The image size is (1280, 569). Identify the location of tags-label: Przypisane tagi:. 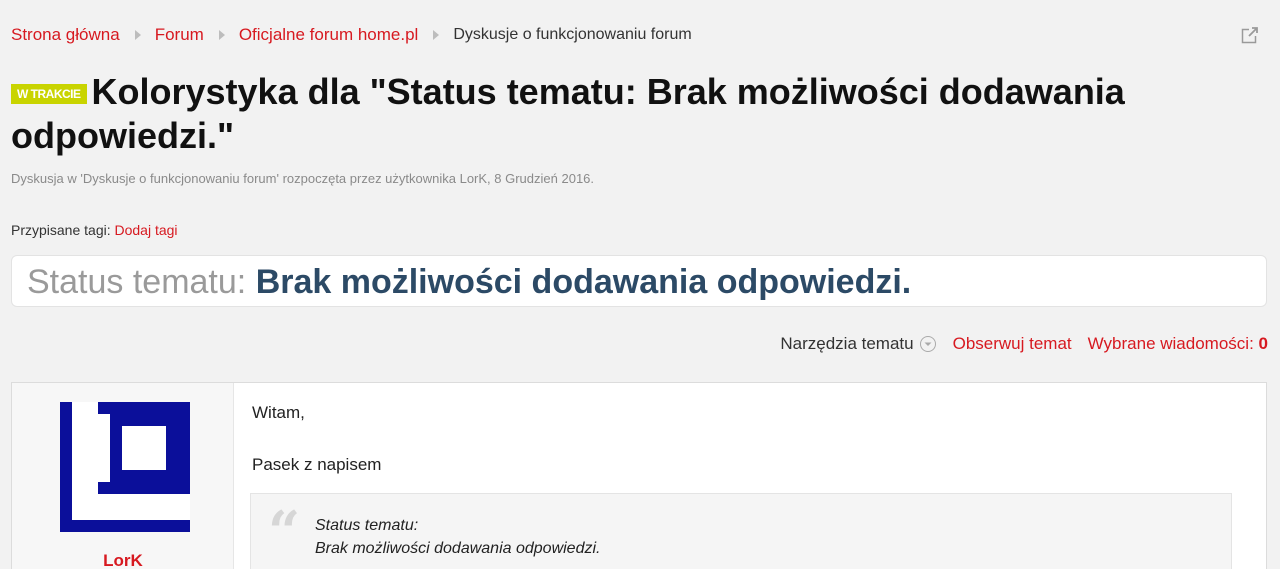
(61, 230).